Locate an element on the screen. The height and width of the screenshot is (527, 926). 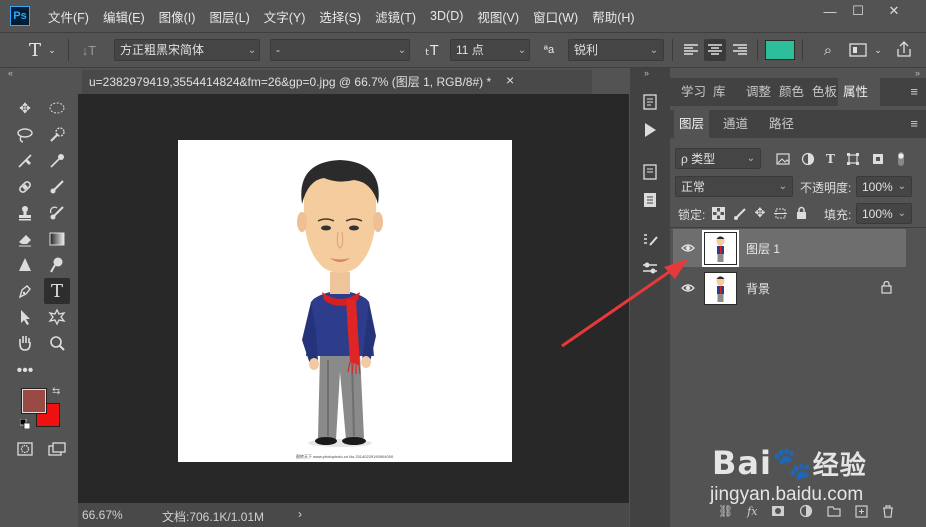
delete-layer-icon is located at coordinates (888, 511).